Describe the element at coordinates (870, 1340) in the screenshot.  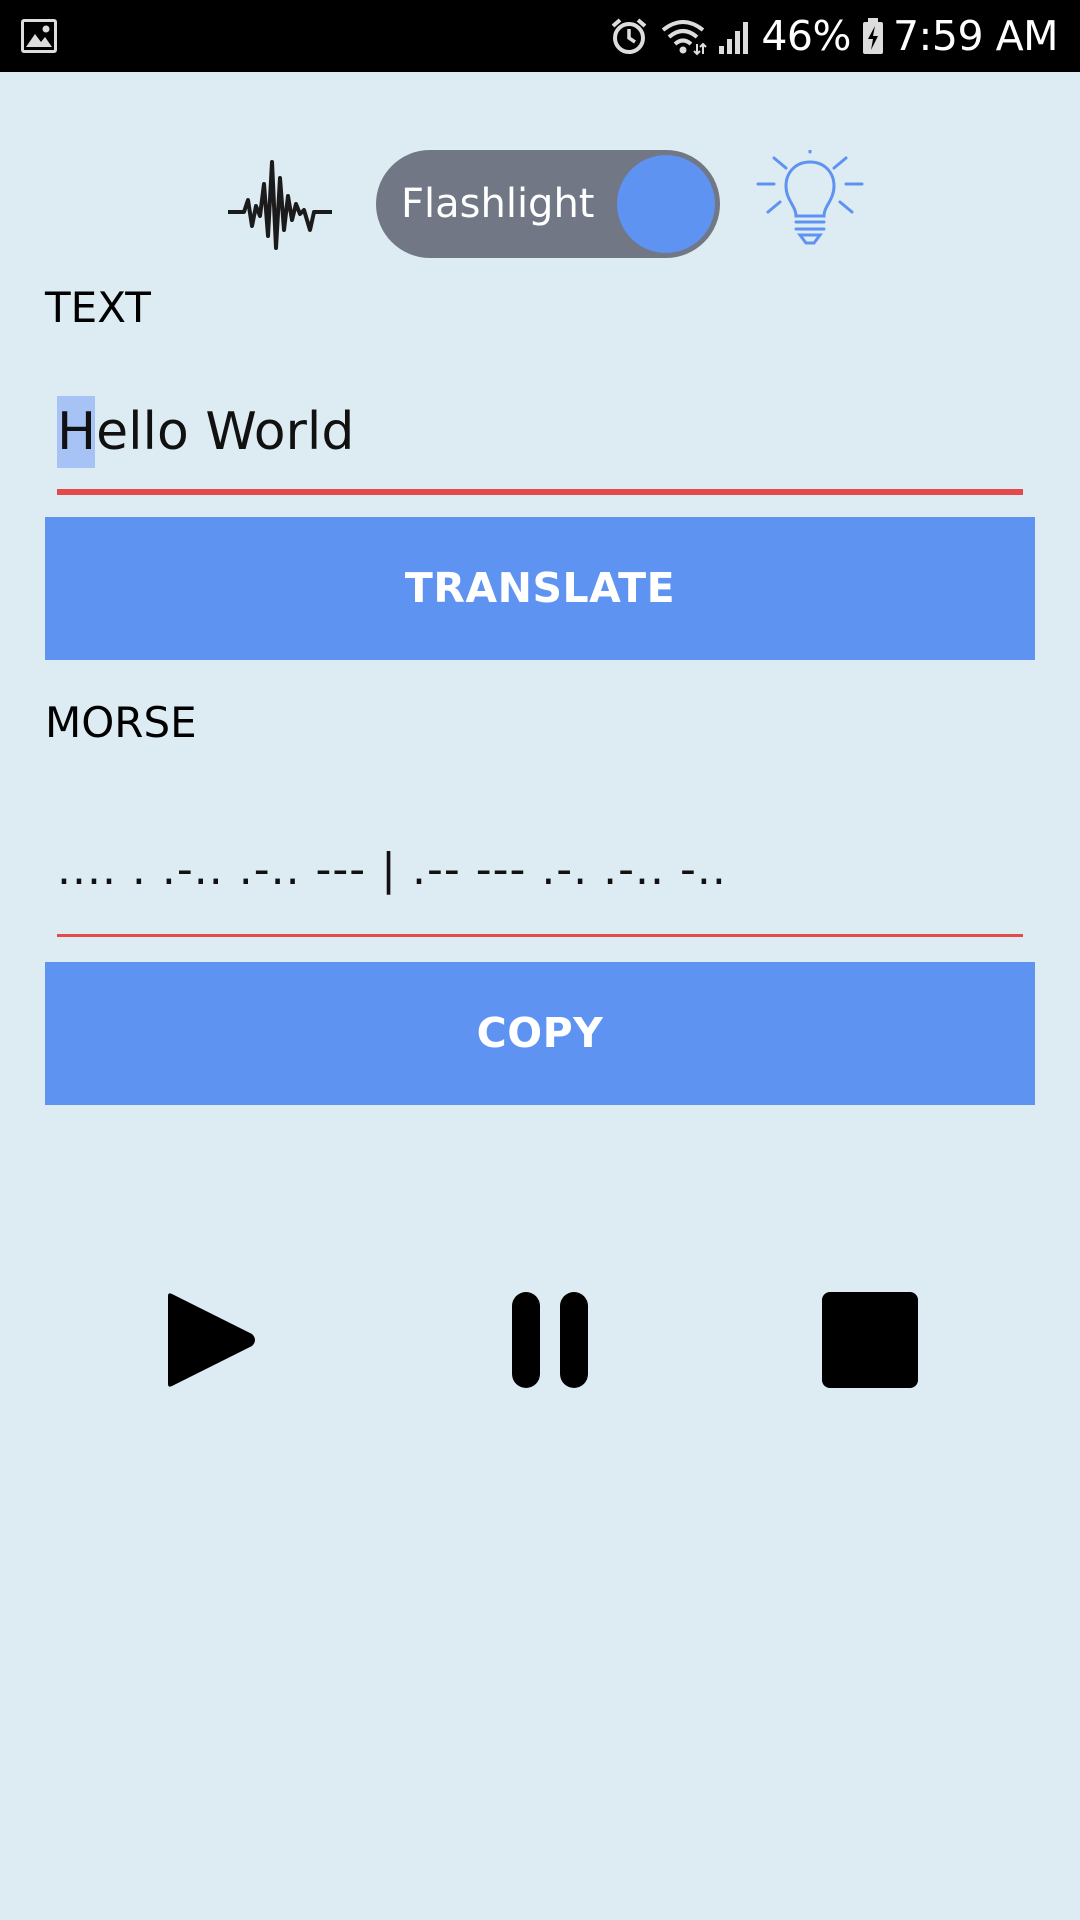
I see `stop-icon` at that location.